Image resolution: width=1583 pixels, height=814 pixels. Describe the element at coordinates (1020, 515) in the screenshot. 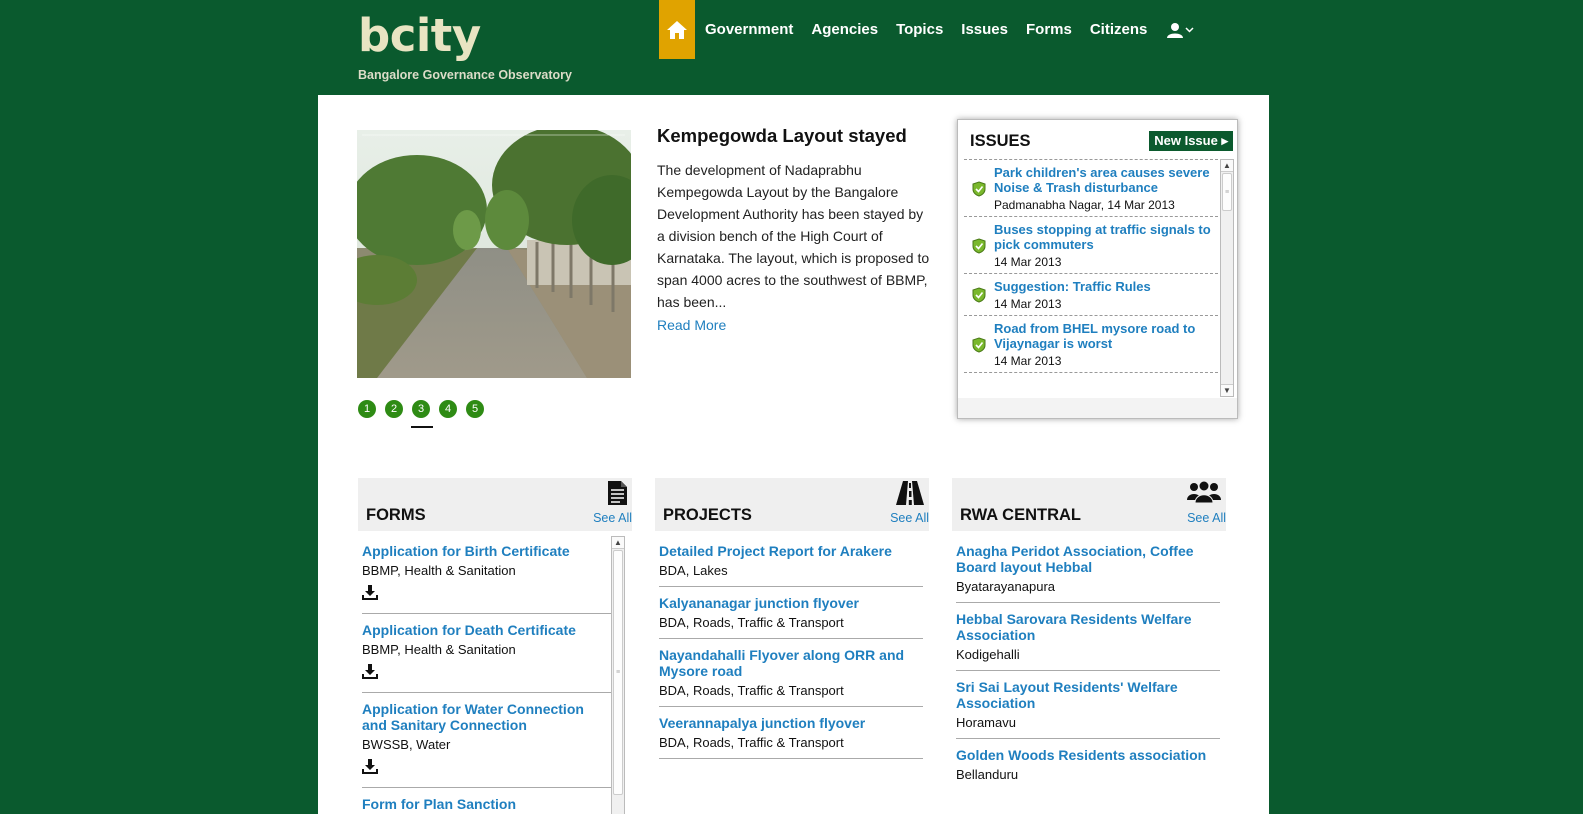

I see `rwa-title: RWA CENTRAL` at that location.